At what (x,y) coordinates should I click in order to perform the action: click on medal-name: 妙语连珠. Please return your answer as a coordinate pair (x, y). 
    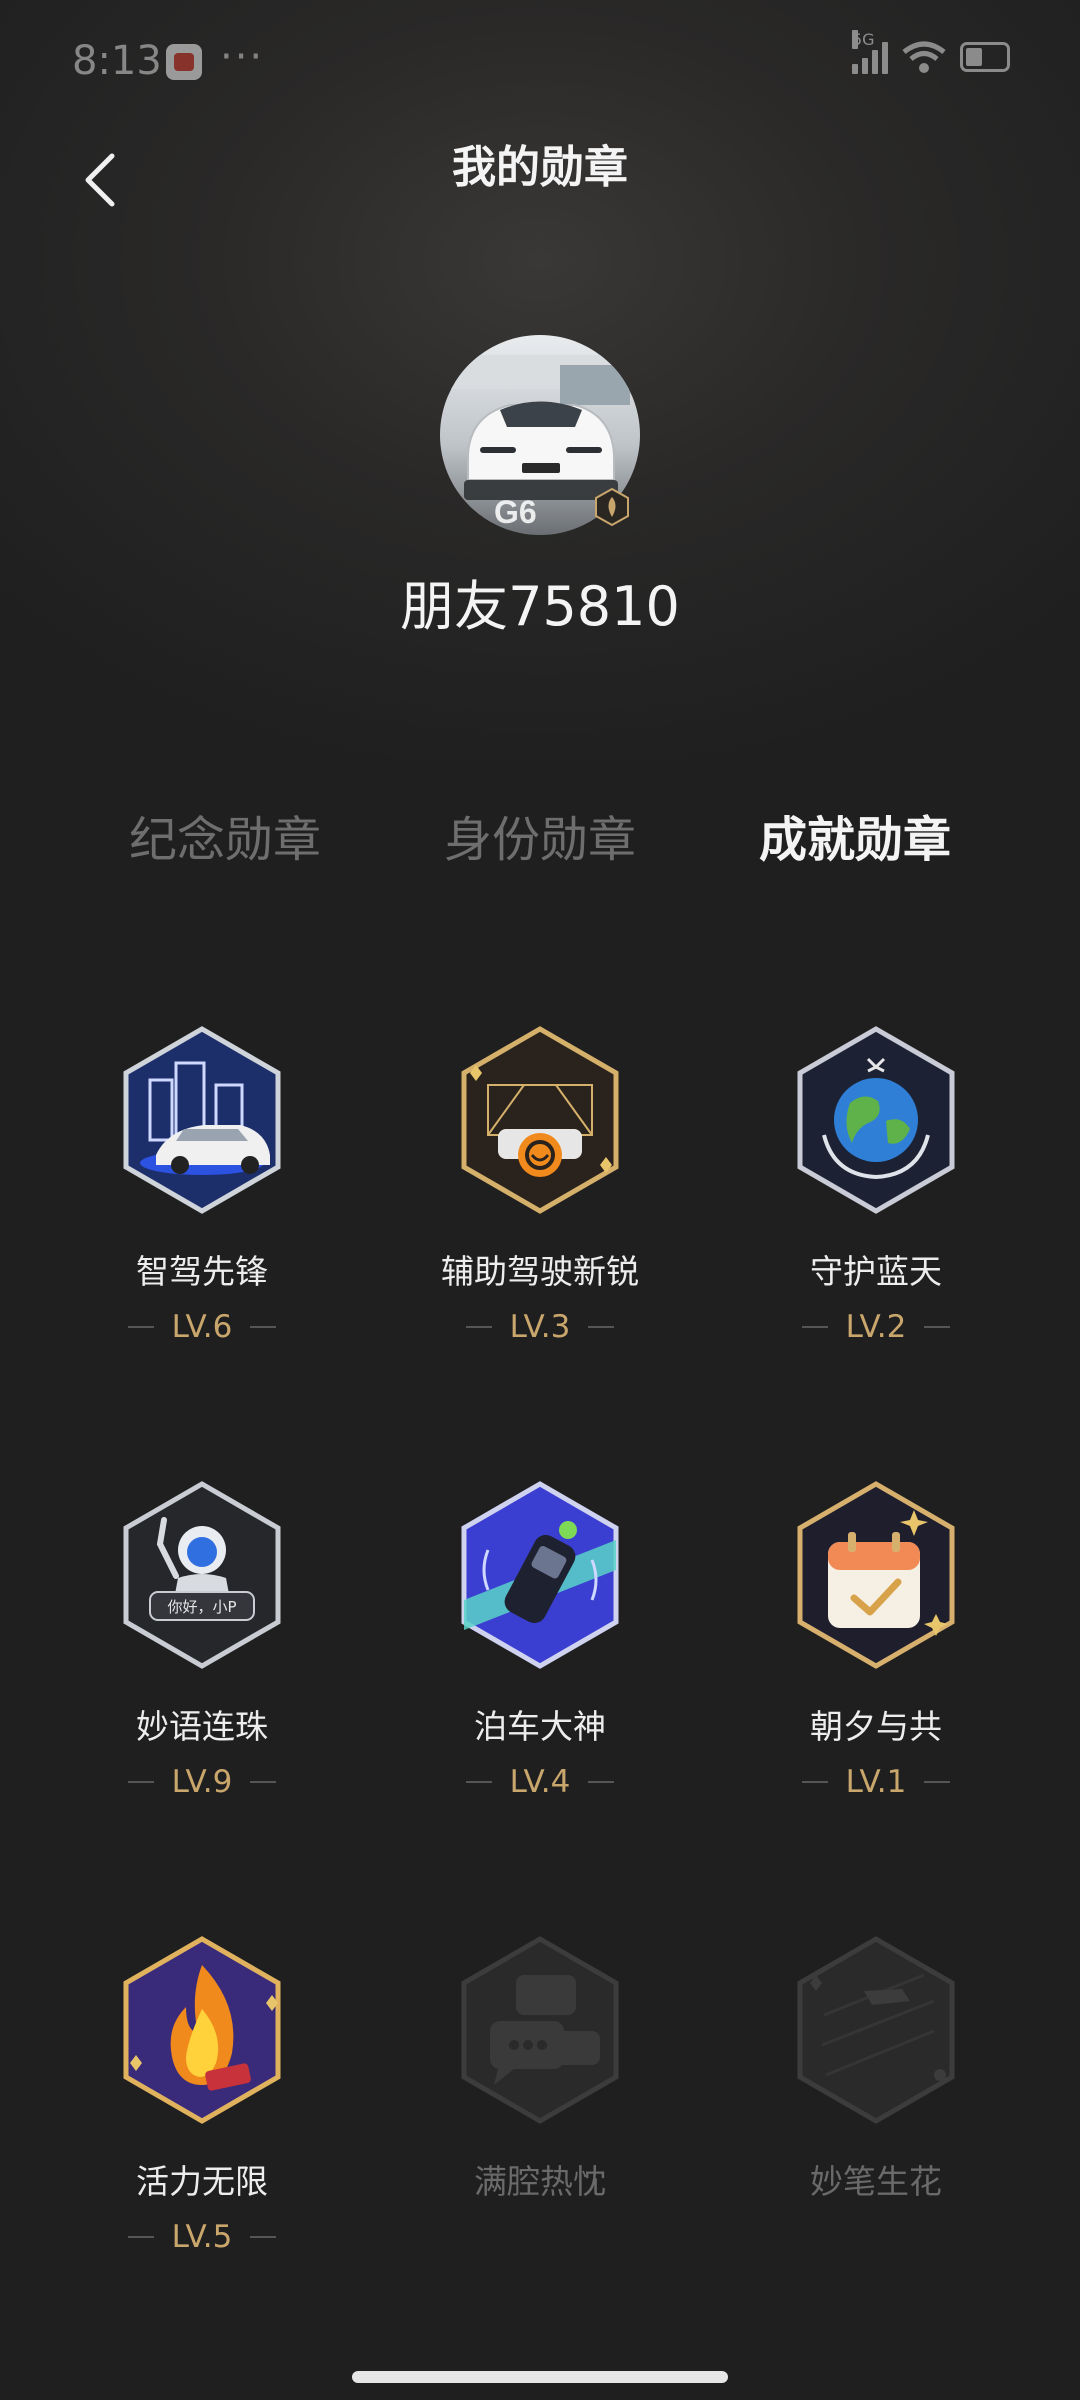
    Looking at the image, I should click on (202, 1726).